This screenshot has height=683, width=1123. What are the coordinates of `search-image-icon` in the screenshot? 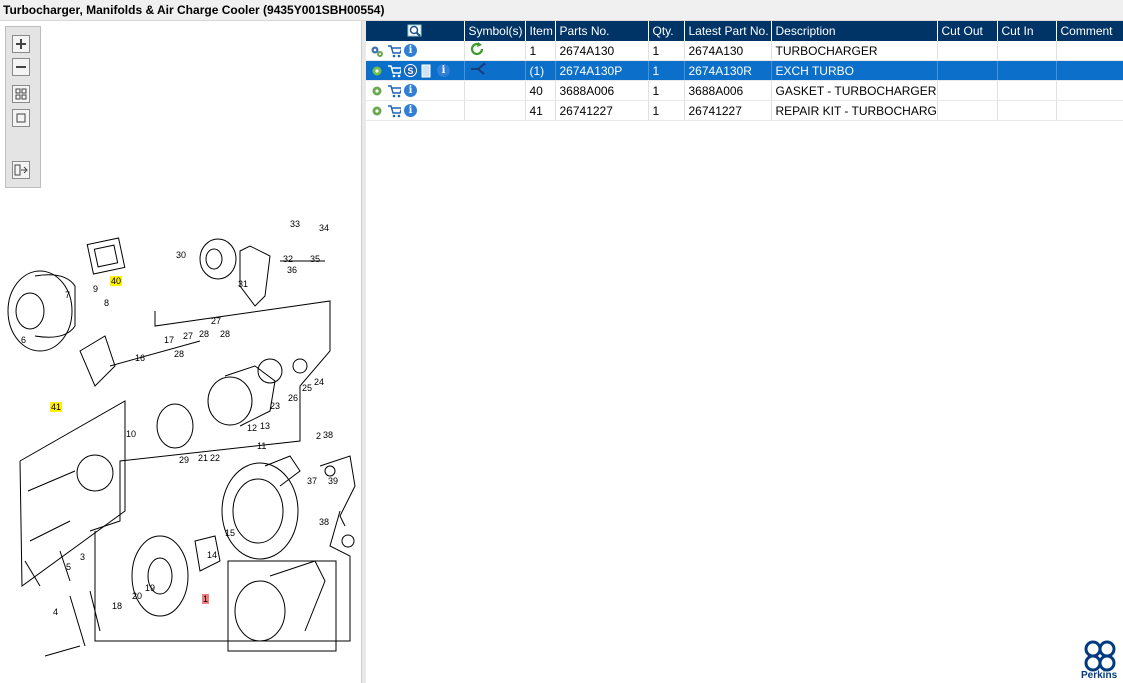 It's located at (414, 30).